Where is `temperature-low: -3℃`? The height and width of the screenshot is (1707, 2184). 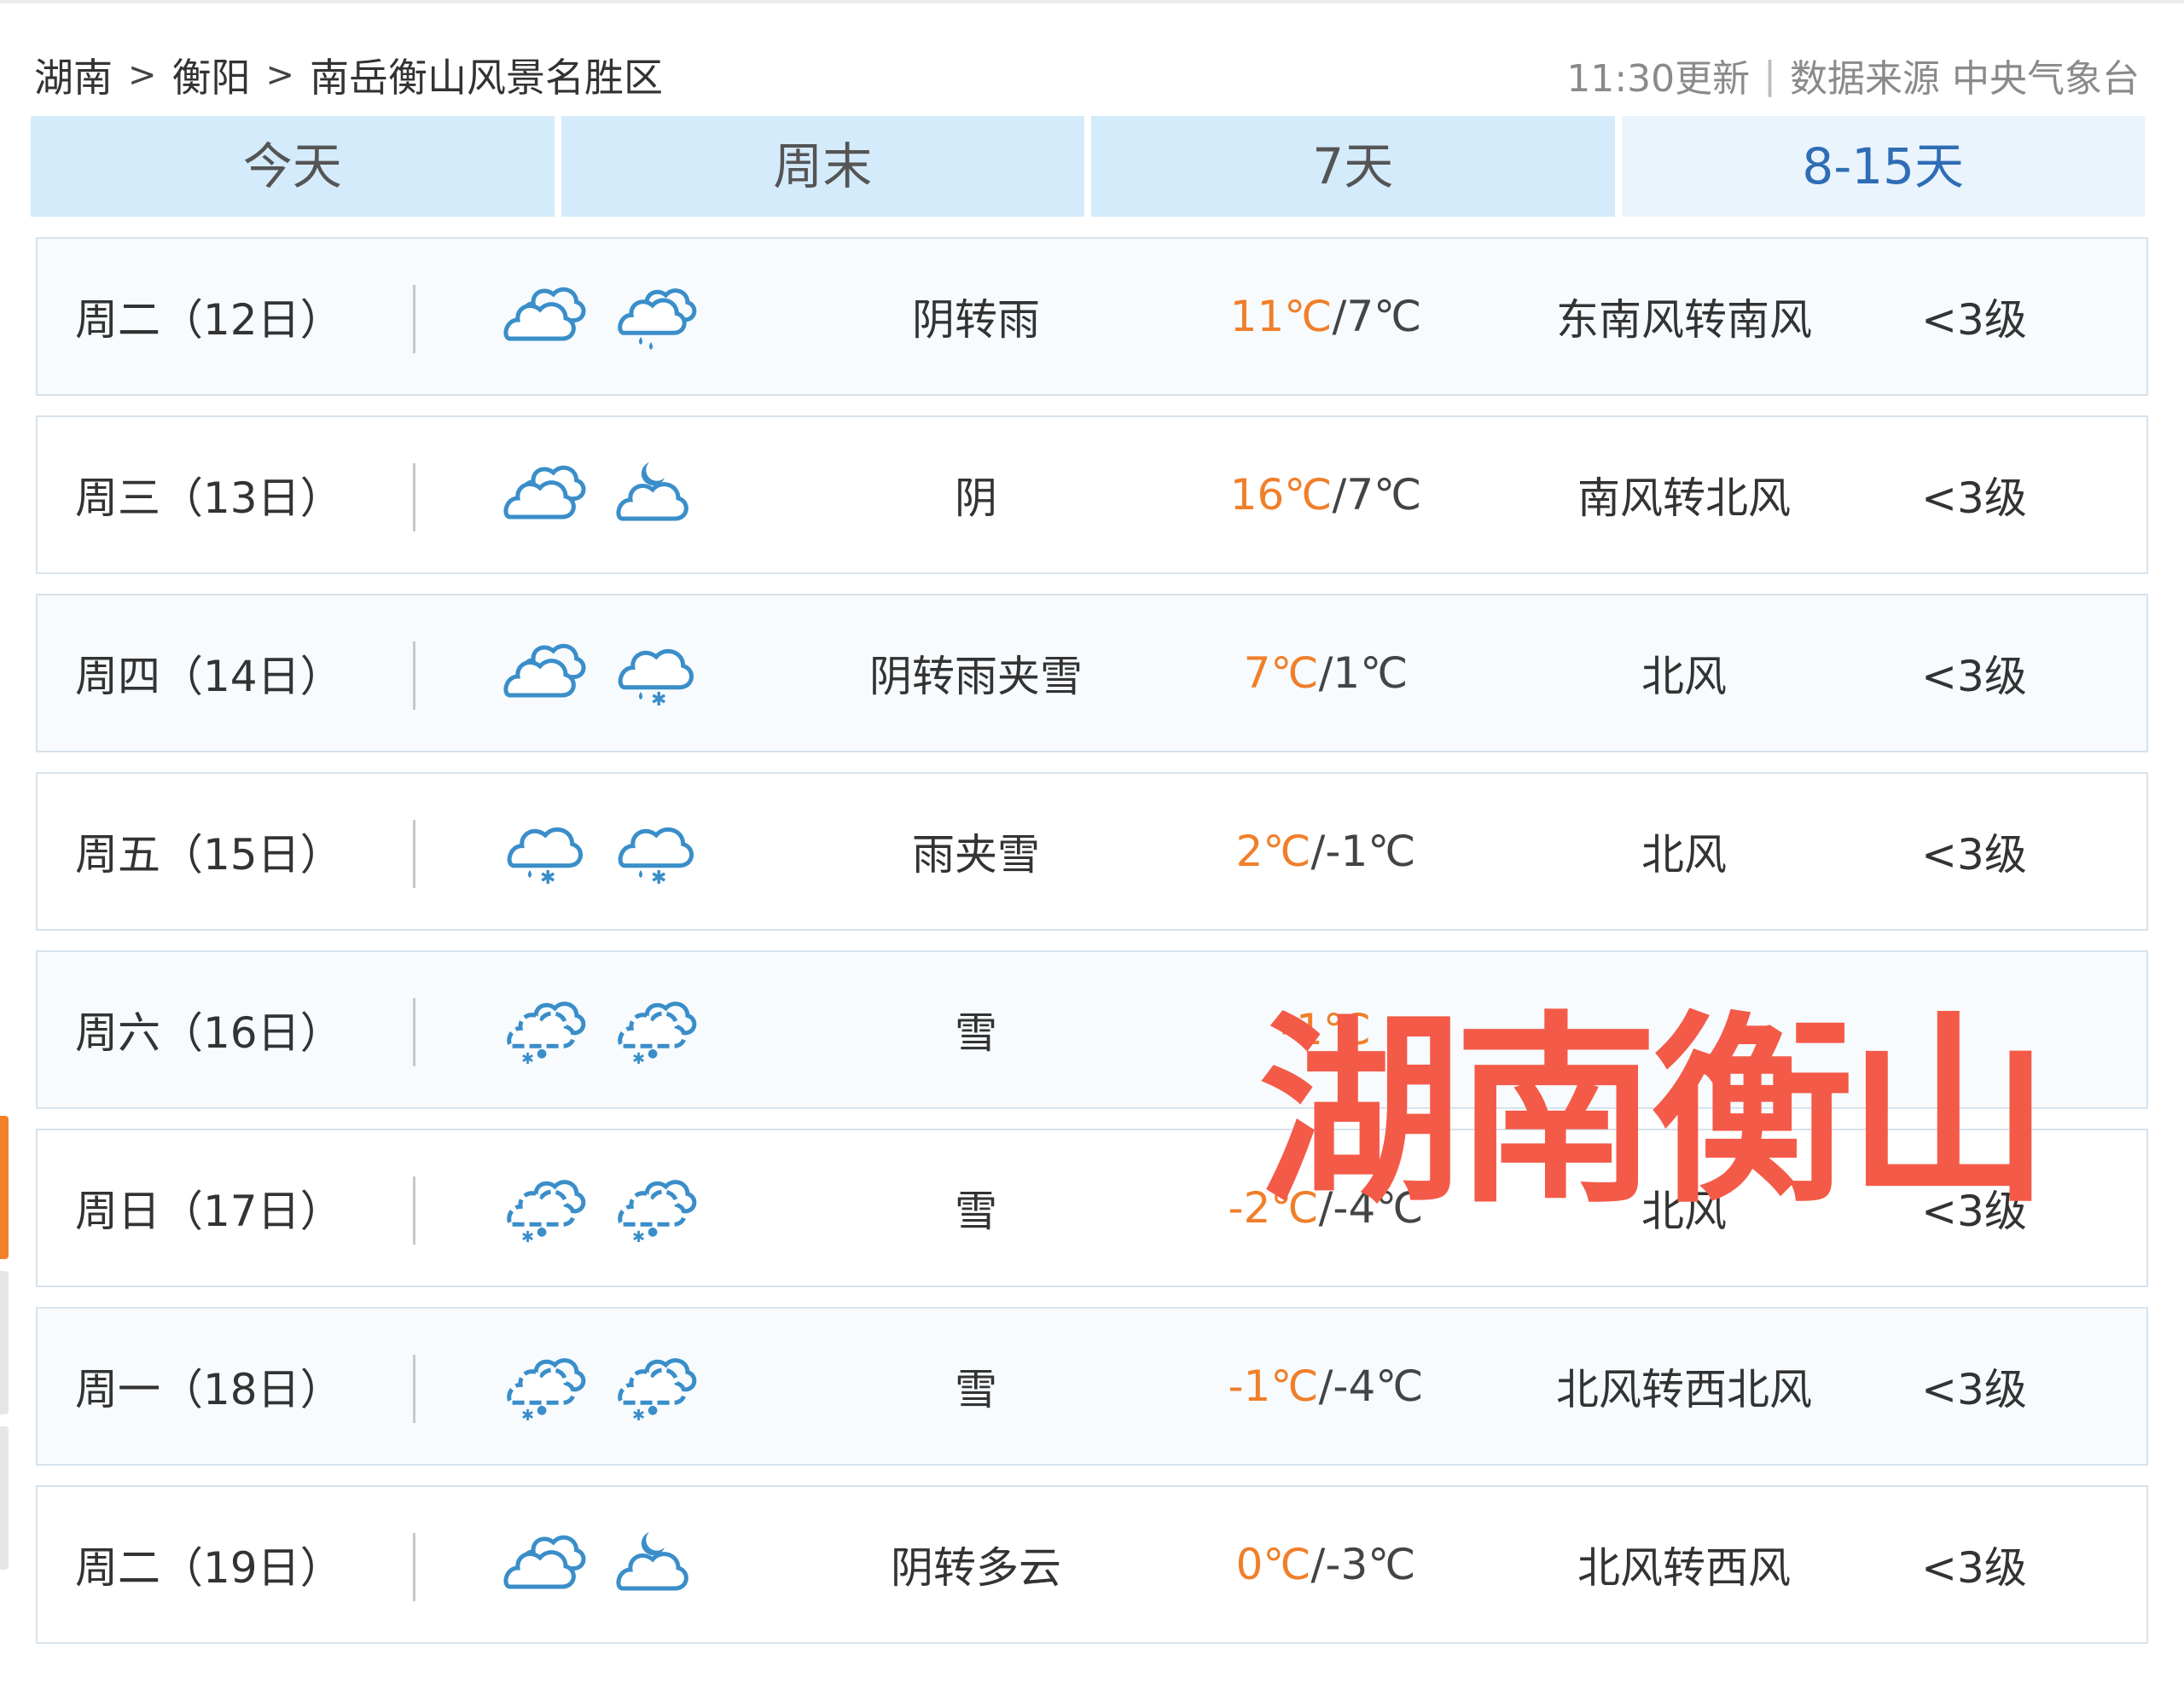 temperature-low: -3℃ is located at coordinates (1370, 1565).